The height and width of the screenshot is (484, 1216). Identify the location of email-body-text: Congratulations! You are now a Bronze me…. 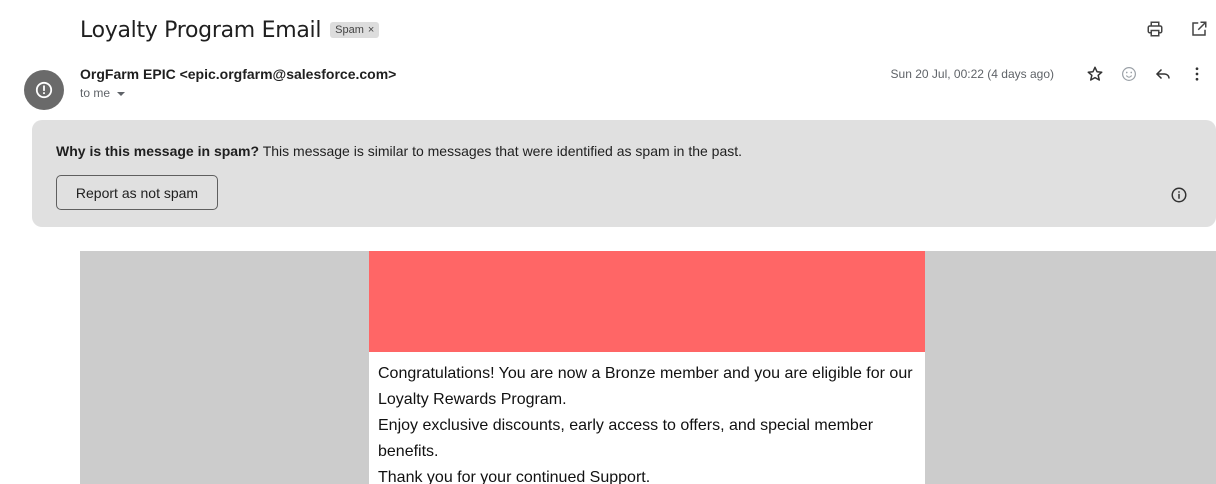
(648, 422).